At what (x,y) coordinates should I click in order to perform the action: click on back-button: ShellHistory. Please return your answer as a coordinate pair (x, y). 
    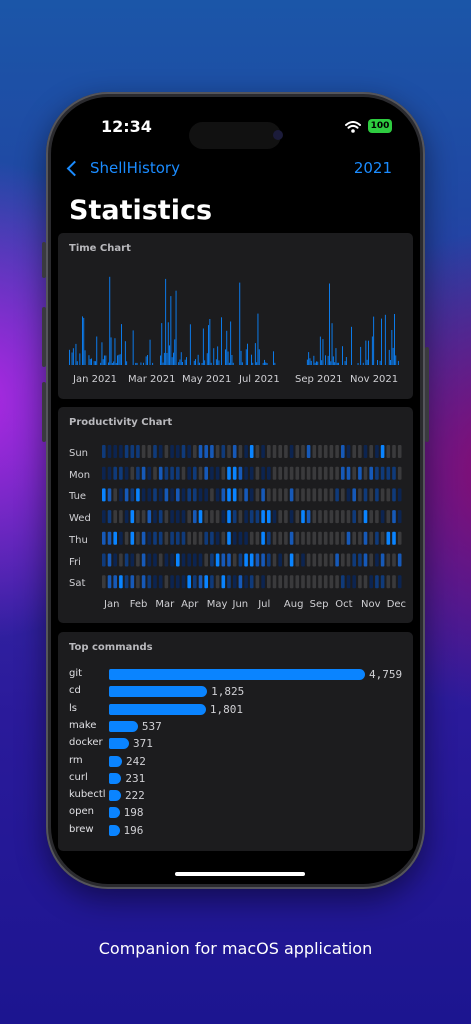
    Looking at the image, I should click on (123, 168).